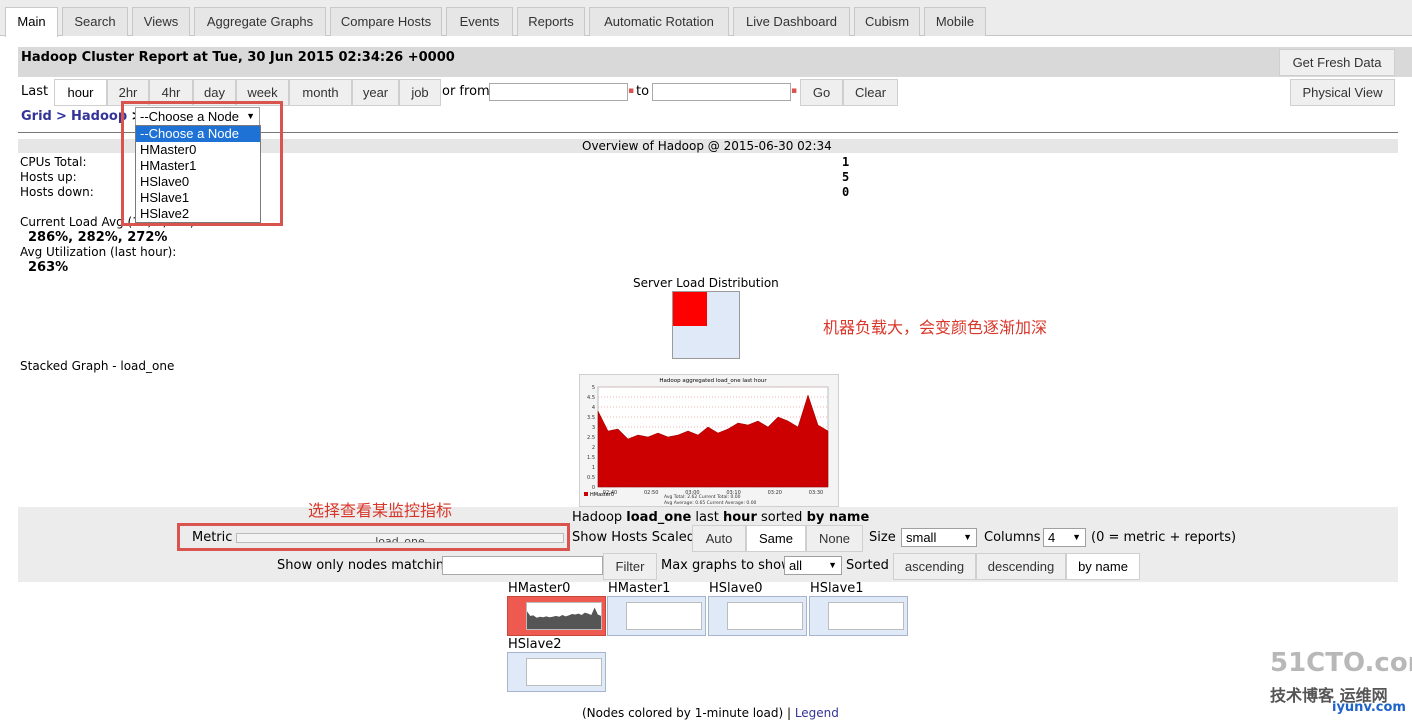 The height and width of the screenshot is (724, 1412). I want to click on sparkline-area, so click(564, 618).